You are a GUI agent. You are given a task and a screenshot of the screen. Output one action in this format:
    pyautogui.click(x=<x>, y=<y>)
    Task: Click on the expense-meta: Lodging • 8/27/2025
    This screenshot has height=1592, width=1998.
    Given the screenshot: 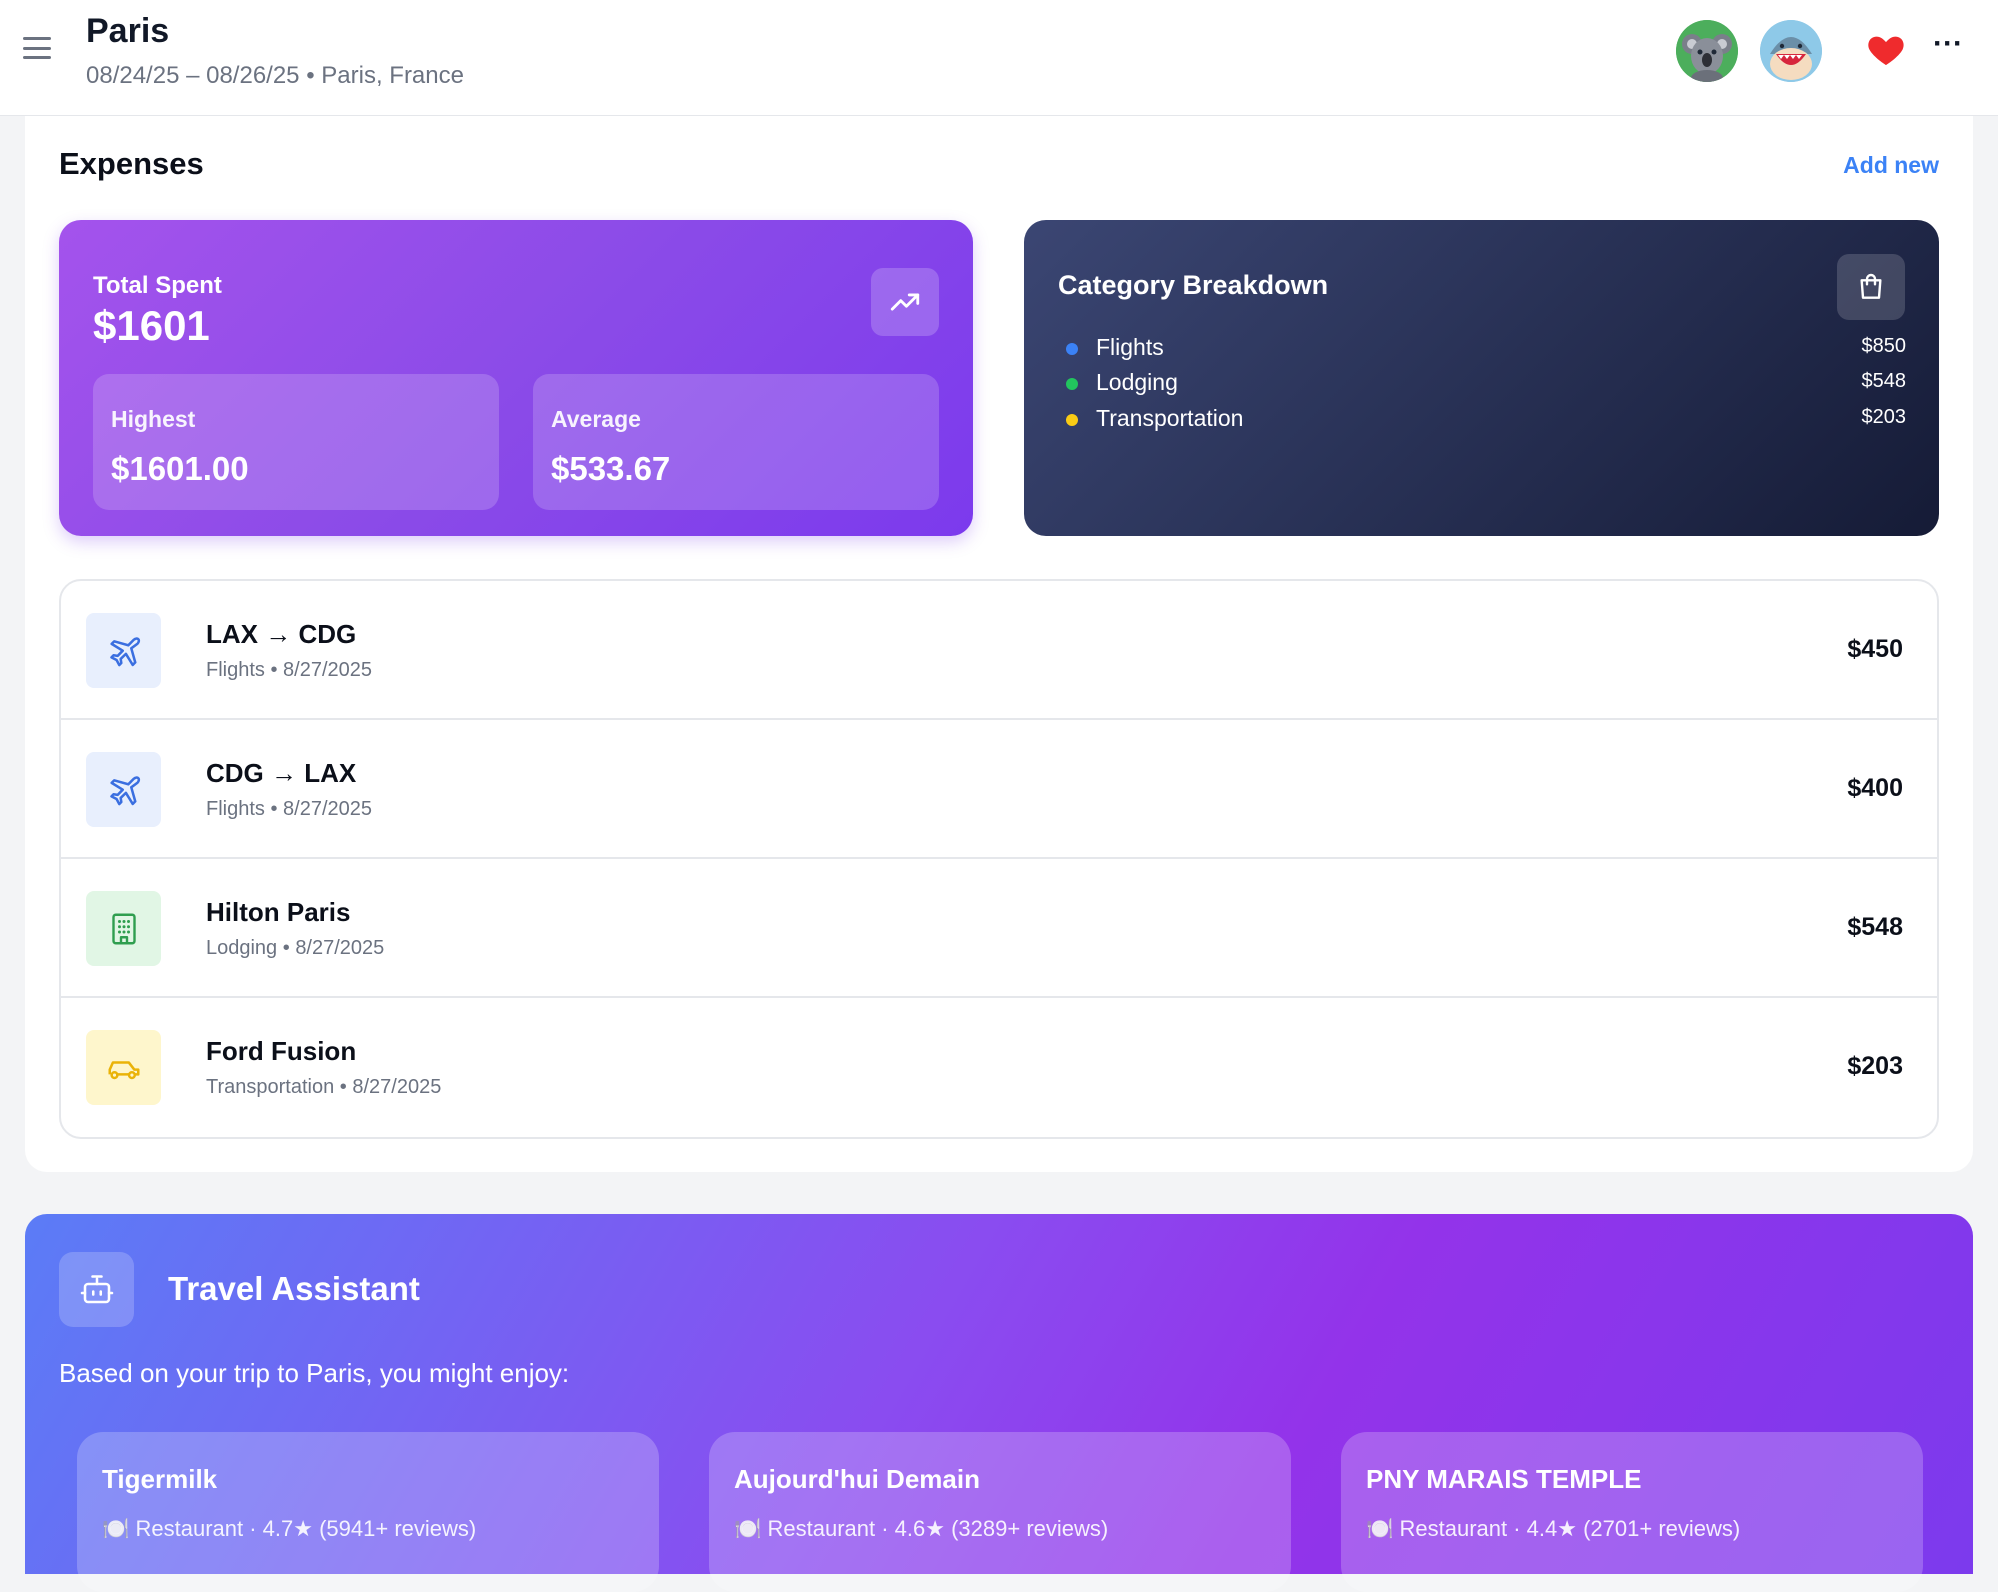 What is the action you would take?
    pyautogui.click(x=295, y=948)
    